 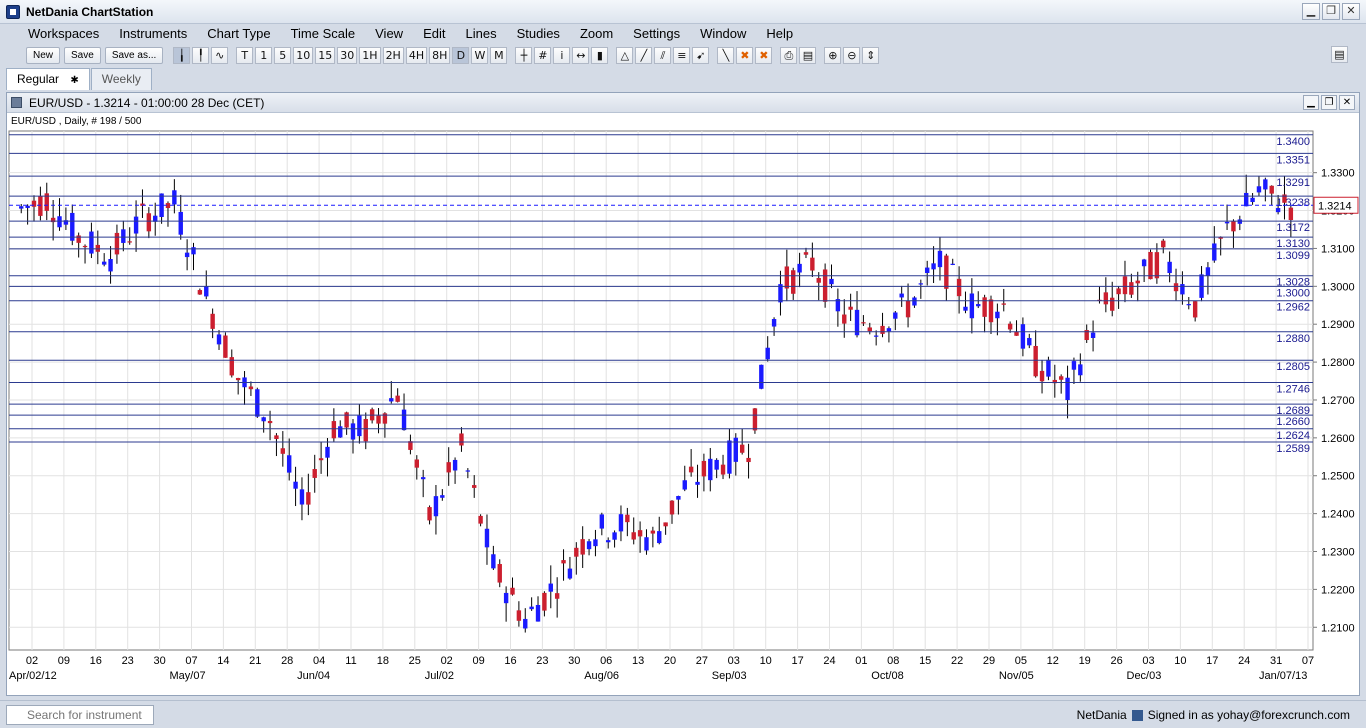 What do you see at coordinates (264, 55) in the screenshot?
I see `period-button-1: 1` at bounding box center [264, 55].